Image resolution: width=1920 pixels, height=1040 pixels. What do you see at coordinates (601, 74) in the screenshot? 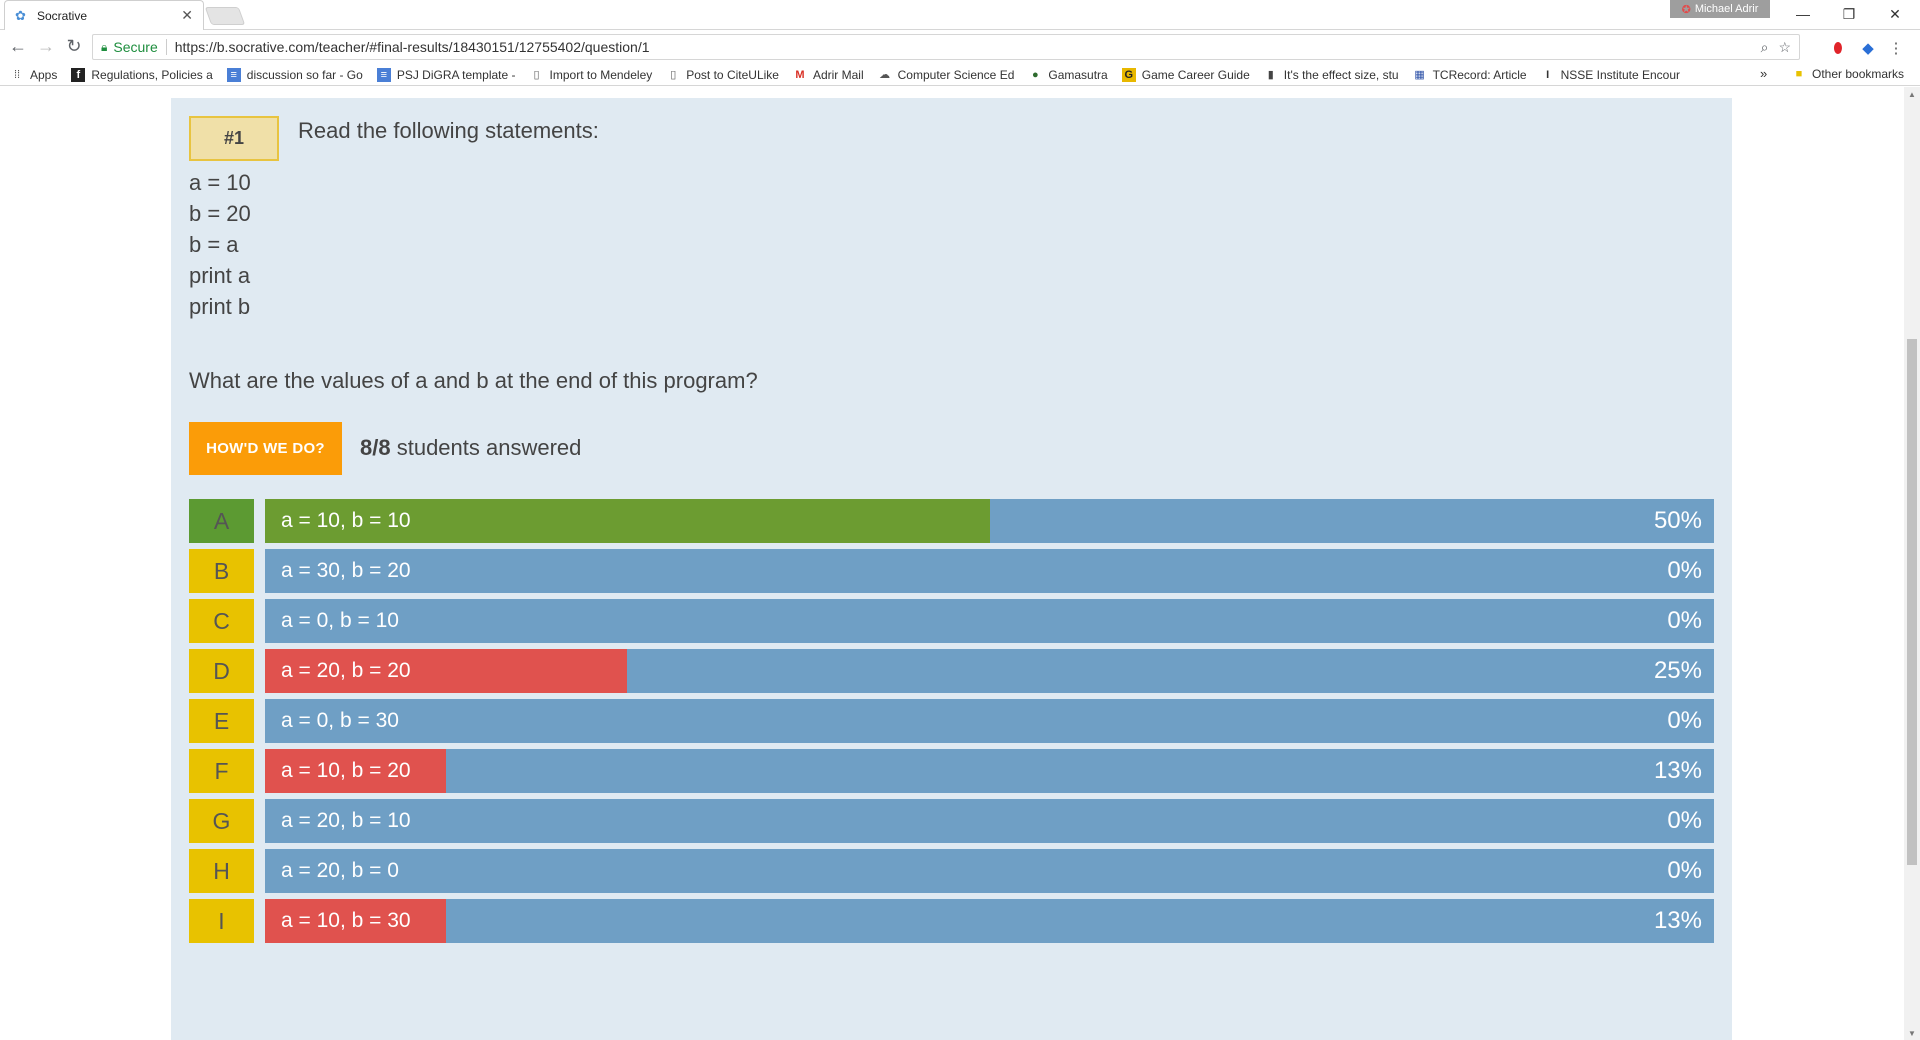
I see `bookmark-label: Import to Mendeley` at bounding box center [601, 74].